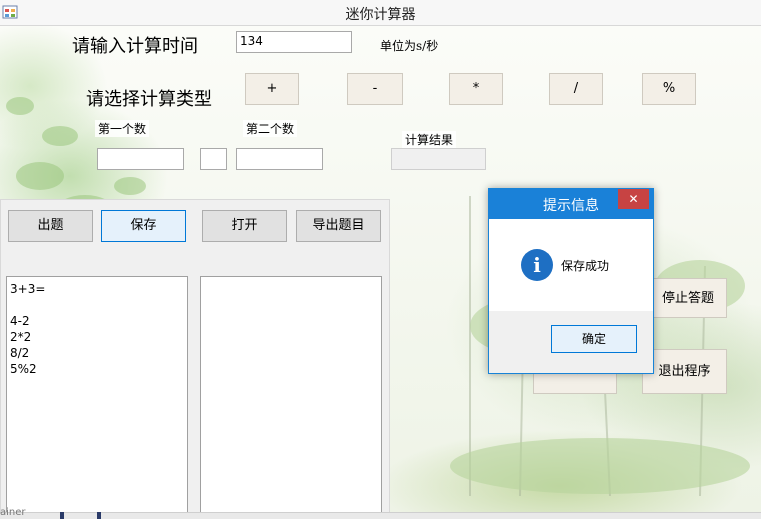 This screenshot has width=761, height=519. Describe the element at coordinates (213, 159) in the screenshot. I see `operator-display-input` at that location.